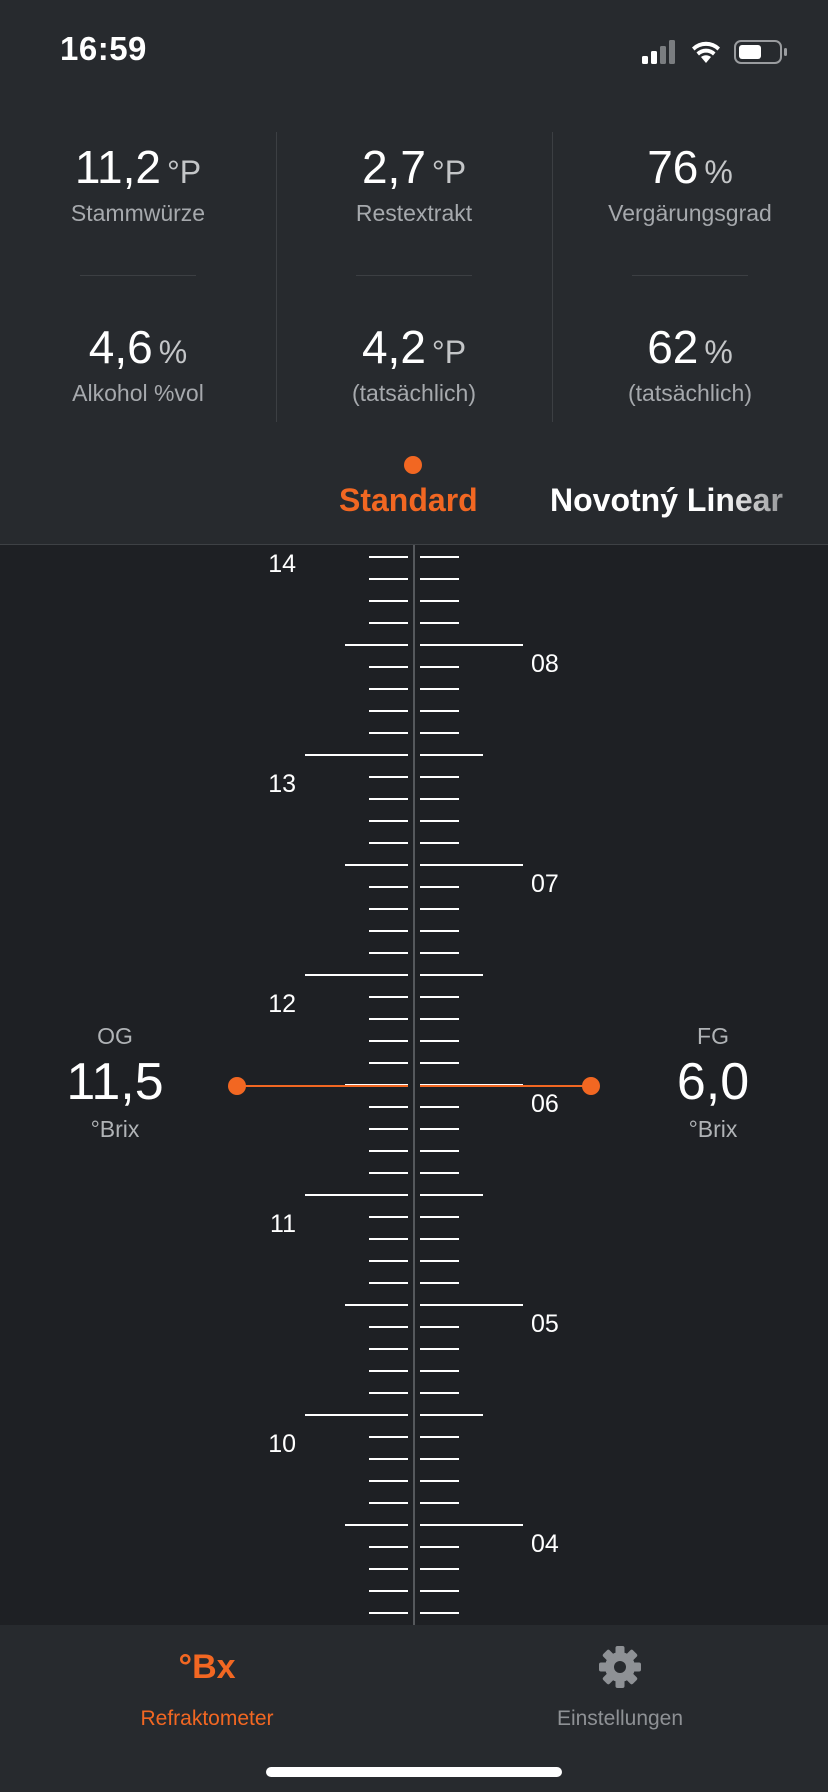 This screenshot has height=1792, width=828. I want to click on right-scale-label: 04, so click(545, 1544).